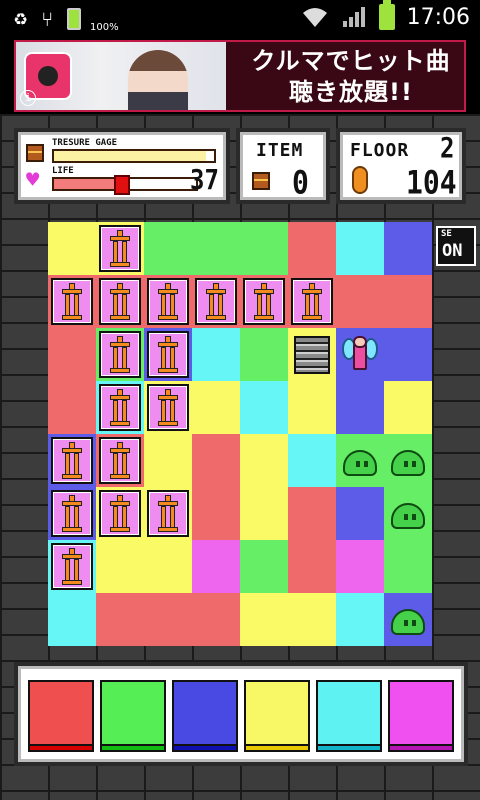  What do you see at coordinates (133, 716) in the screenshot?
I see `color-button-green` at bounding box center [133, 716].